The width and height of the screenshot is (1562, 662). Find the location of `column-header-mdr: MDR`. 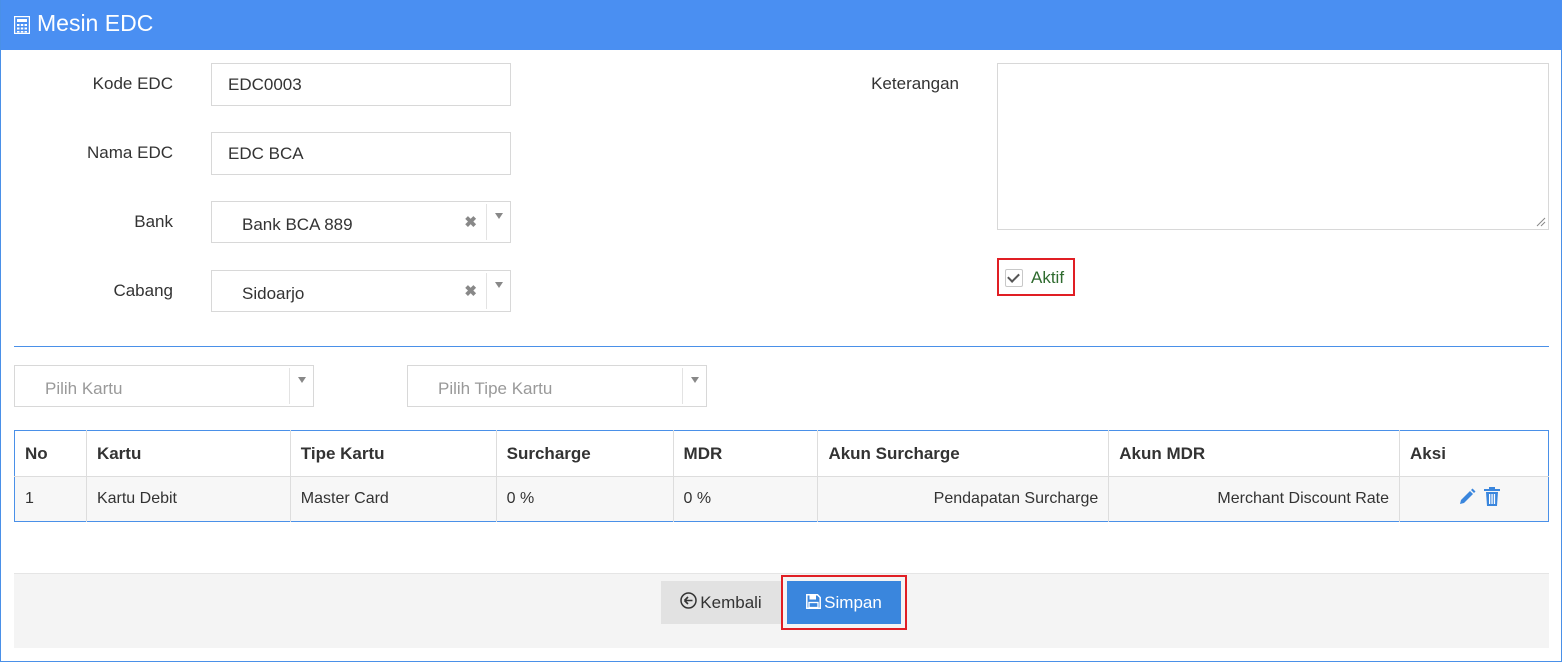

column-header-mdr: MDR is located at coordinates (746, 453).